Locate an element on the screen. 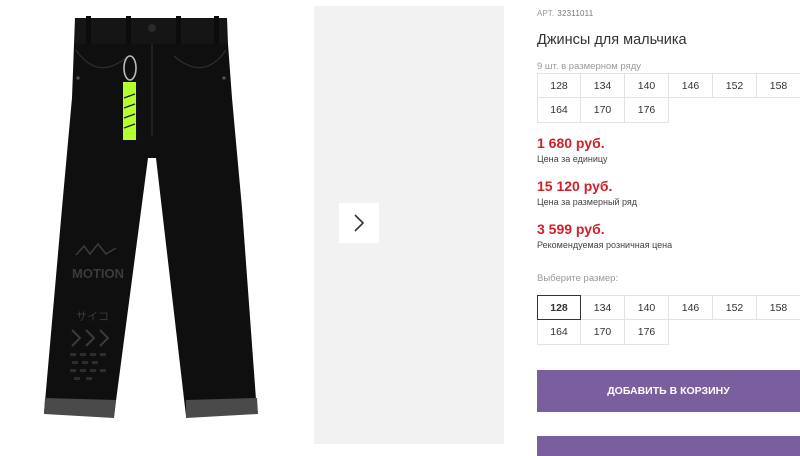 Image resolution: width=800 pixels, height=456 pixels. product-sku: АРТ. 32311011 is located at coordinates (565, 13).